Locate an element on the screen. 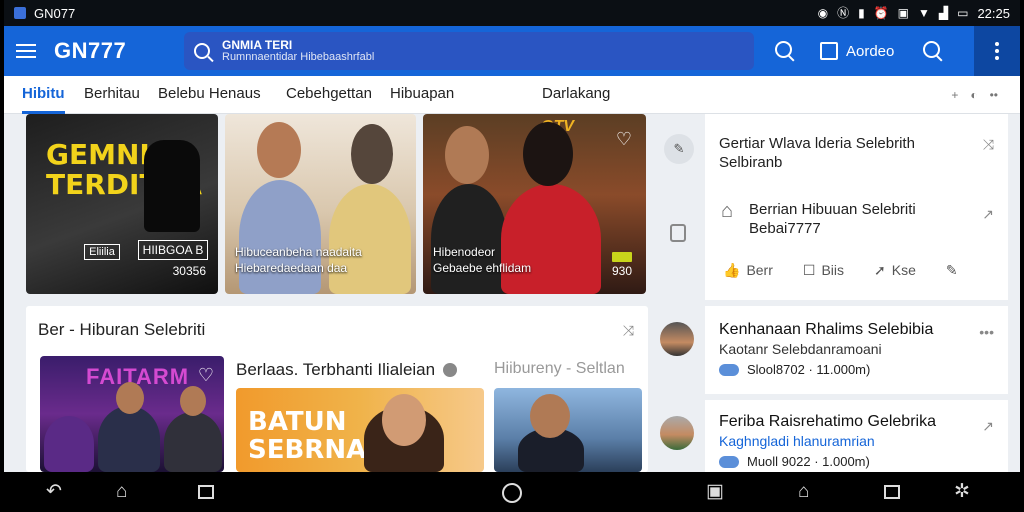 The width and height of the screenshot is (1024, 512). list-item-subtitle: Kaotanr Selebdanramoani is located at coordinates (800, 349).